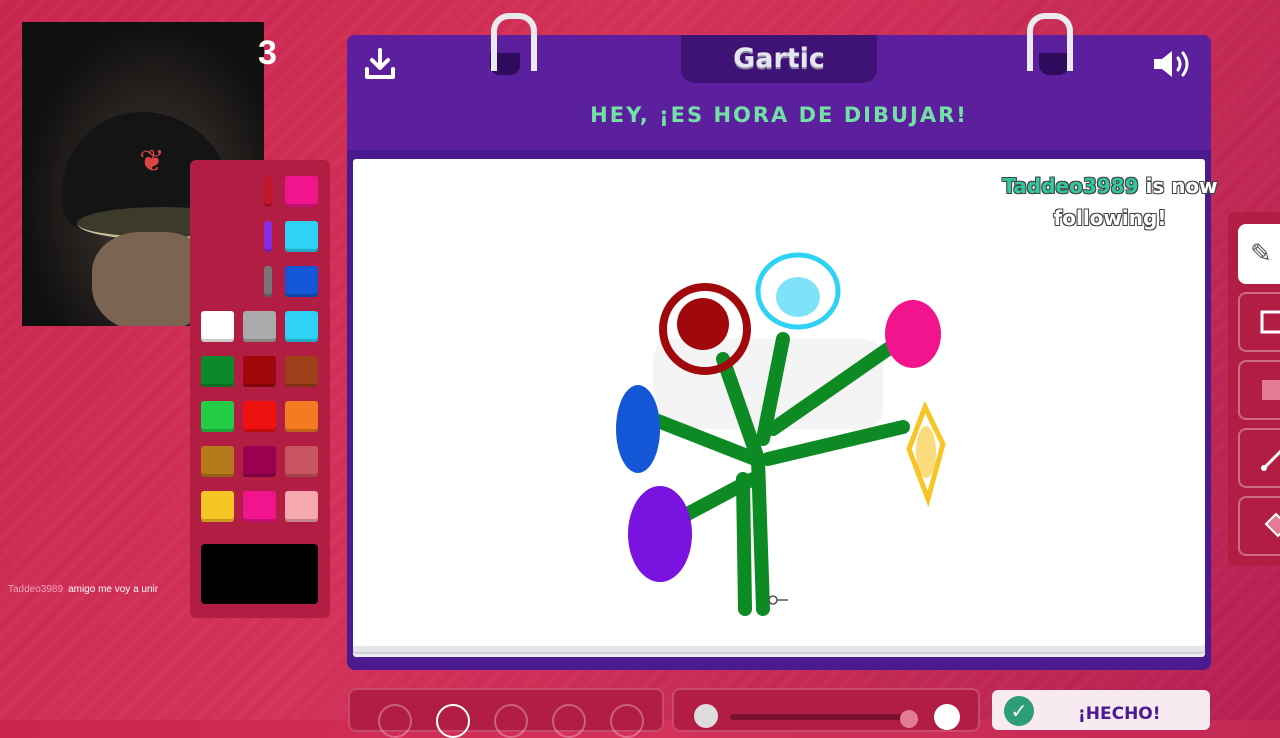  What do you see at coordinates (113, 589) in the screenshot?
I see `chat-text: amigo me voy a unir` at bounding box center [113, 589].